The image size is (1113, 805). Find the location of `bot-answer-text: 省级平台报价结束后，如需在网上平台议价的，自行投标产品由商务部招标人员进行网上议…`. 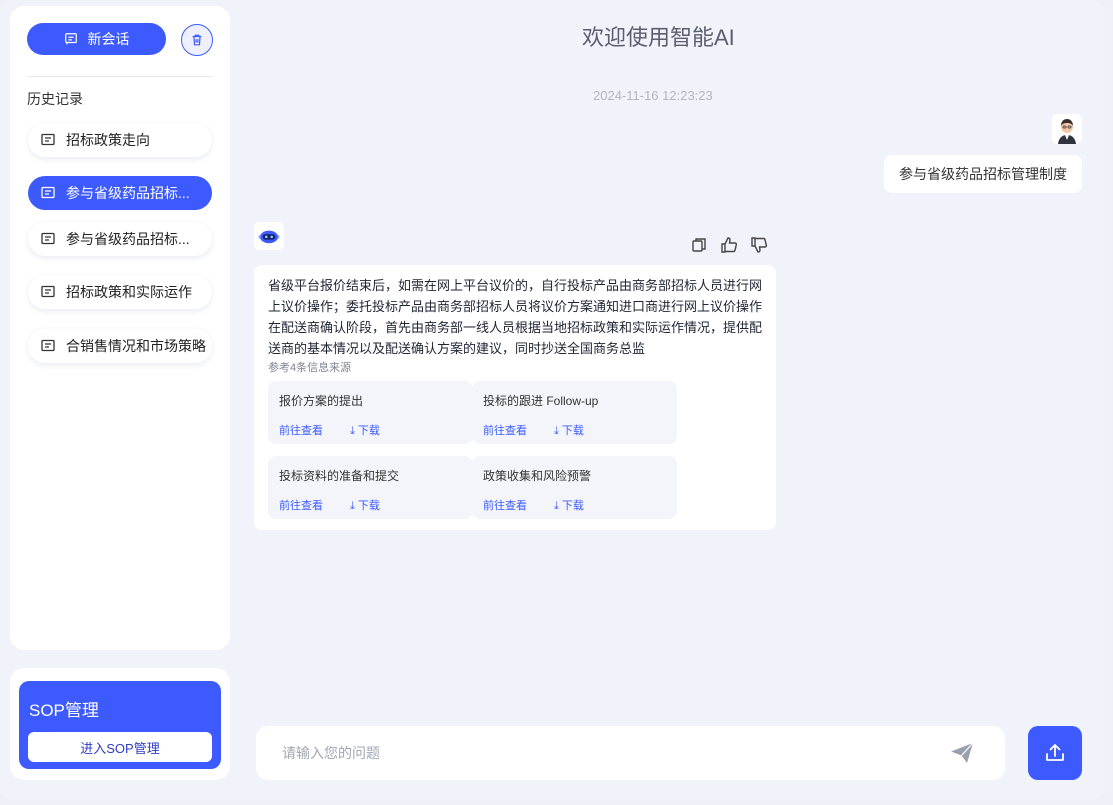

bot-answer-text: 省级平台报价结束后，如需在网上平台议价的，自行投标产品由商务部招标人员进行网上议… is located at coordinates (515, 317).